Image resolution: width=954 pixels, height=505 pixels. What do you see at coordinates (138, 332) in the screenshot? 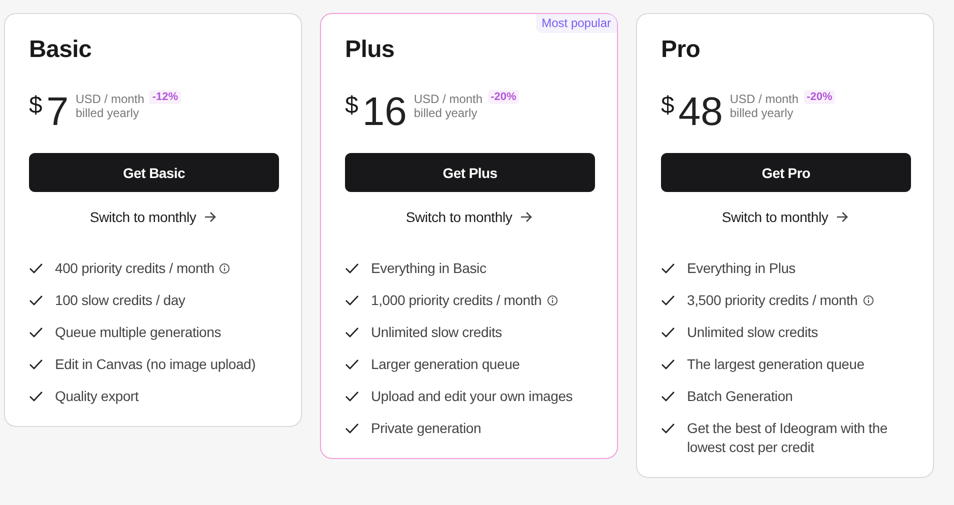
I see `feature-text: Queue multiple generations` at bounding box center [138, 332].